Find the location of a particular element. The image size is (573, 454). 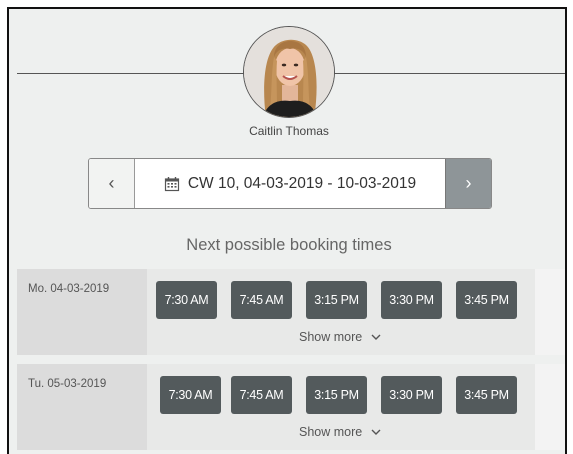

avatar is located at coordinates (289, 72).